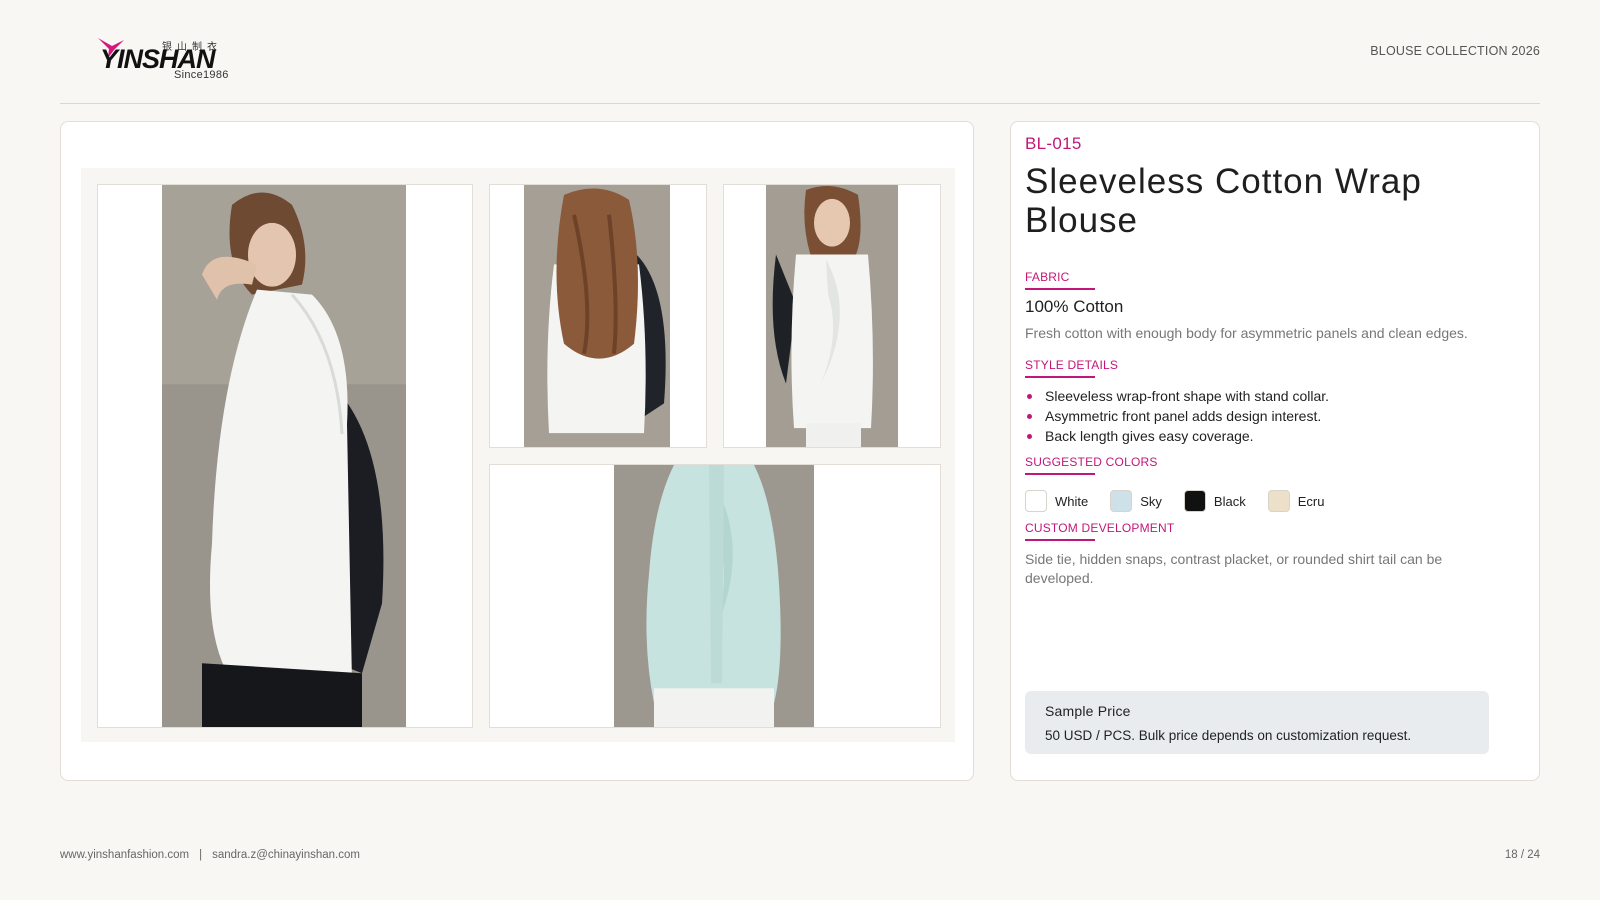 The image size is (1600, 900). I want to click on price-title: Sample Price, so click(1088, 711).